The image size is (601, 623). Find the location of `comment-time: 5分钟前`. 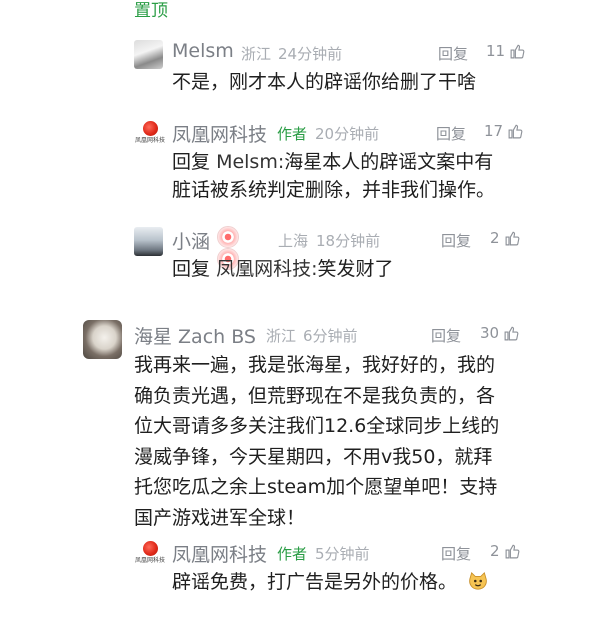

comment-time: 5分钟前 is located at coordinates (342, 554).